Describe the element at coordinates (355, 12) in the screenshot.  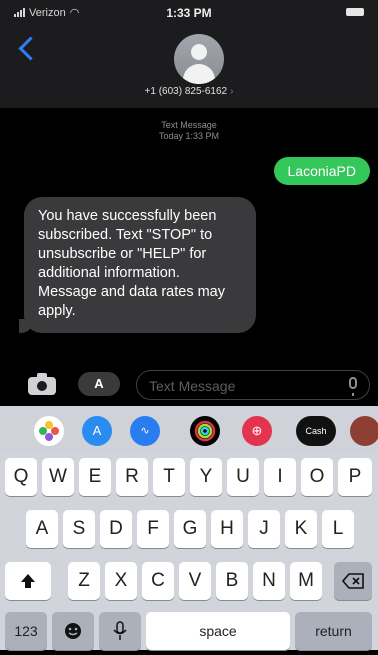
I see `battery-icon` at that location.